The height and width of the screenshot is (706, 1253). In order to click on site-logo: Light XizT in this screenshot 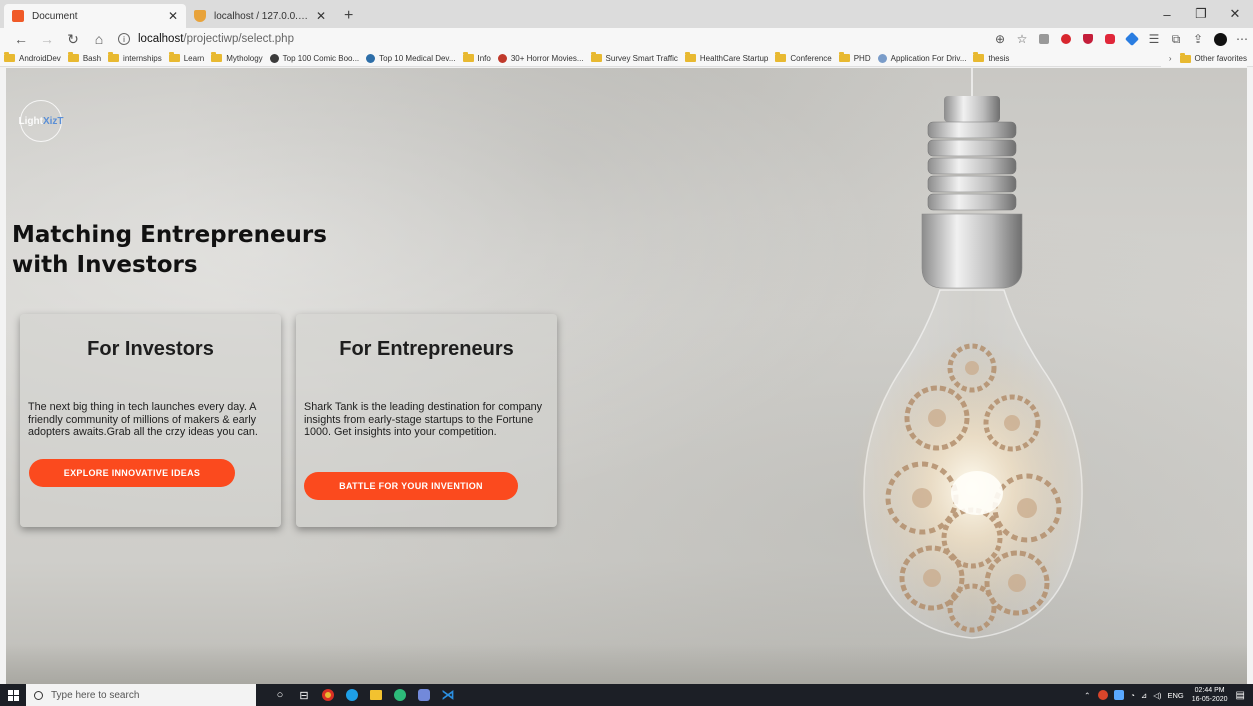, I will do `click(41, 121)`.